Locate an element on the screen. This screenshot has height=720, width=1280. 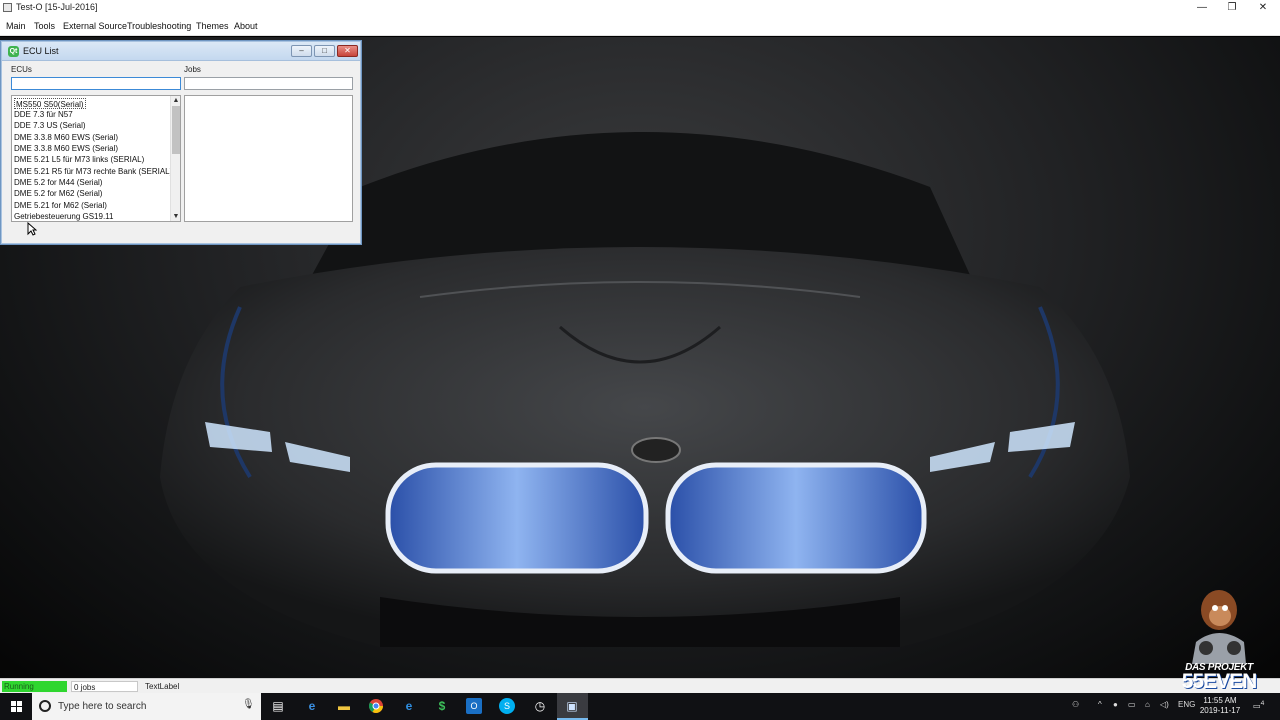
qt-icon: Qt is located at coordinates (13, 51).